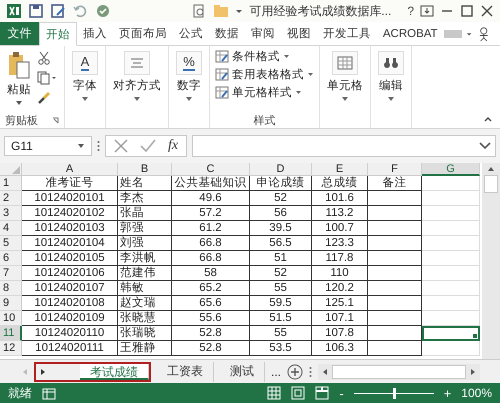 The image size is (500, 403). I want to click on column-header: G, so click(451, 169).